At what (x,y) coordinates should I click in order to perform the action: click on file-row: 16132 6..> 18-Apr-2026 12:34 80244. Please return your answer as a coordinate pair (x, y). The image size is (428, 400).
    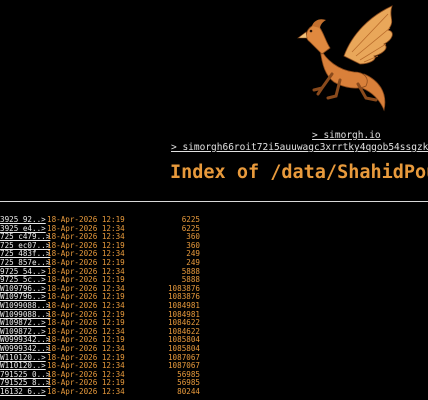
    Looking at the image, I should click on (105, 391).